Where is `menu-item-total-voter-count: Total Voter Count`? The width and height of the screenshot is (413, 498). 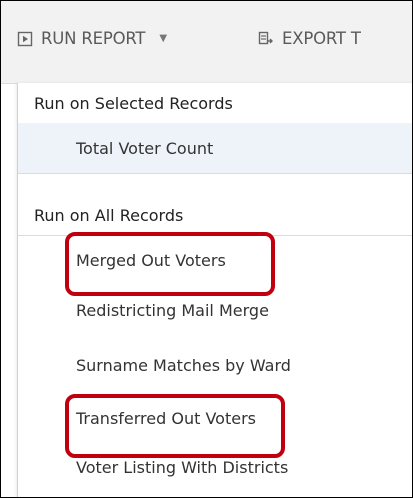
menu-item-total-voter-count: Total Voter Count is located at coordinates (215, 148).